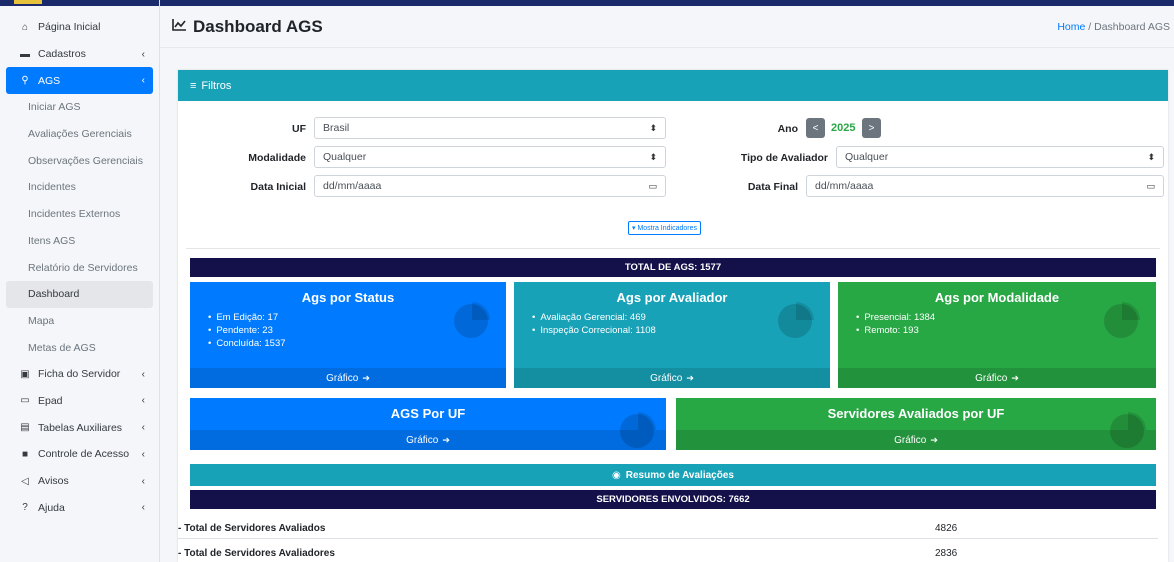 The height and width of the screenshot is (562, 1174). I want to click on sidebar-item-incidentes: Incidentes, so click(79, 187).